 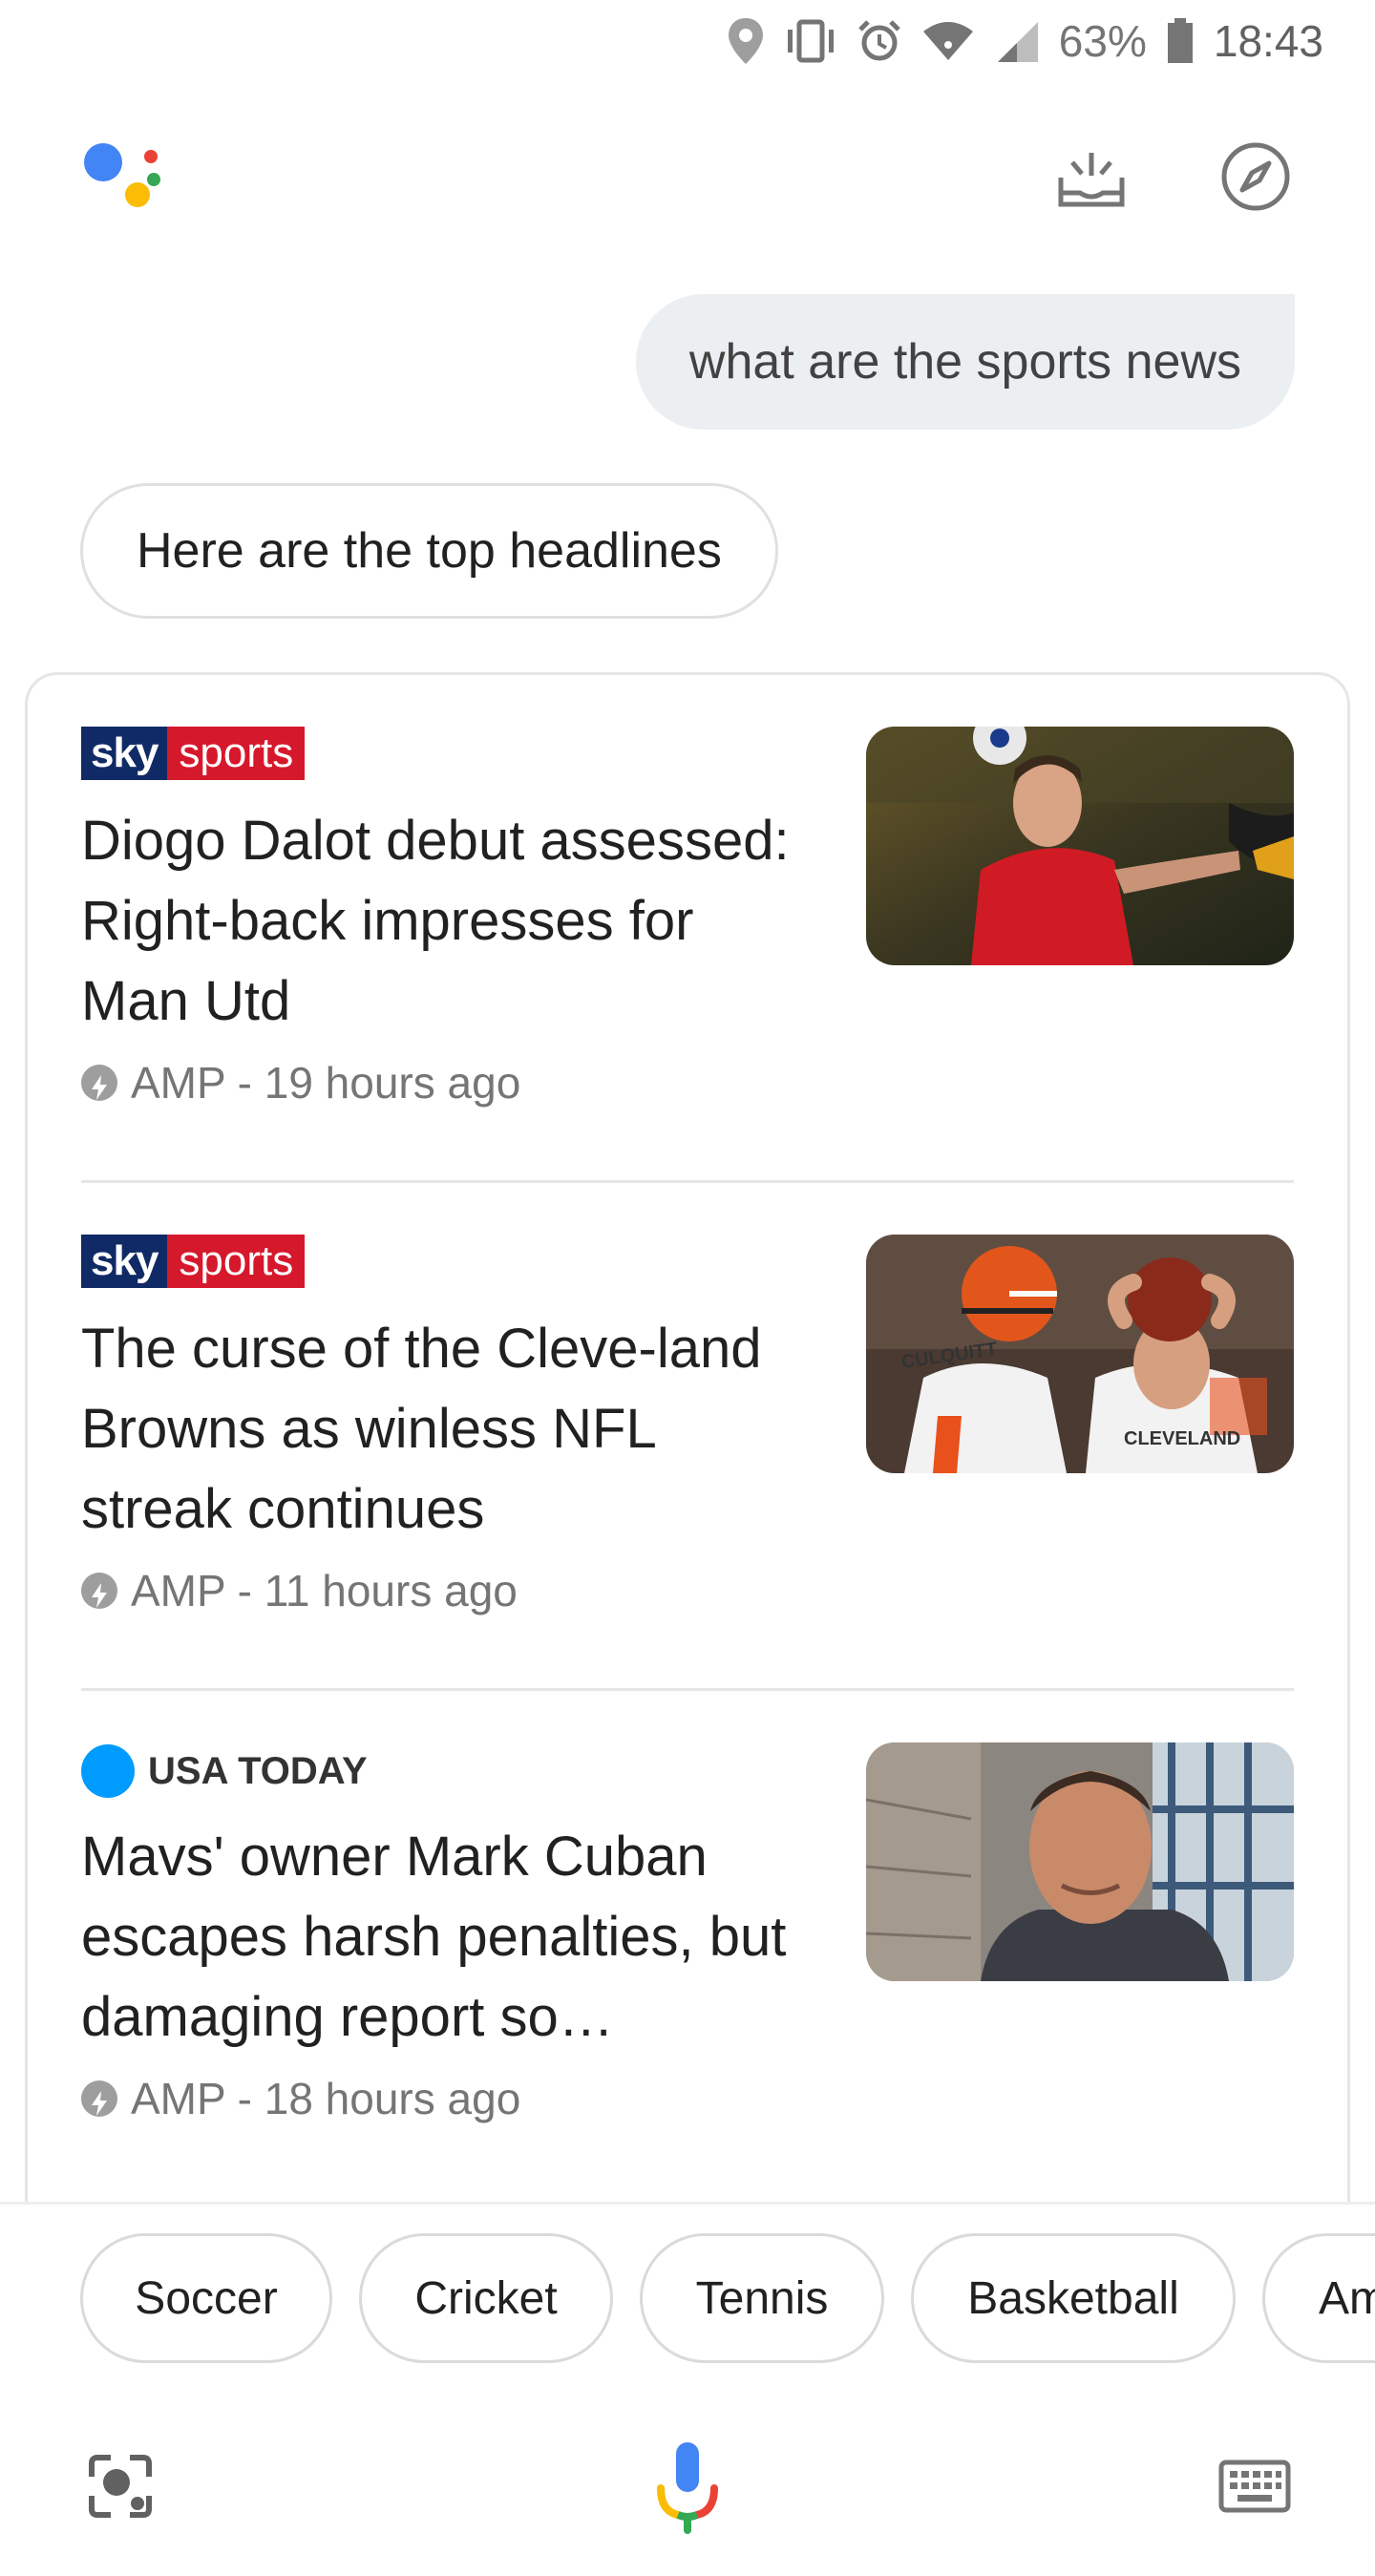 I want to click on battery-percent: 63%, so click(x=1103, y=41).